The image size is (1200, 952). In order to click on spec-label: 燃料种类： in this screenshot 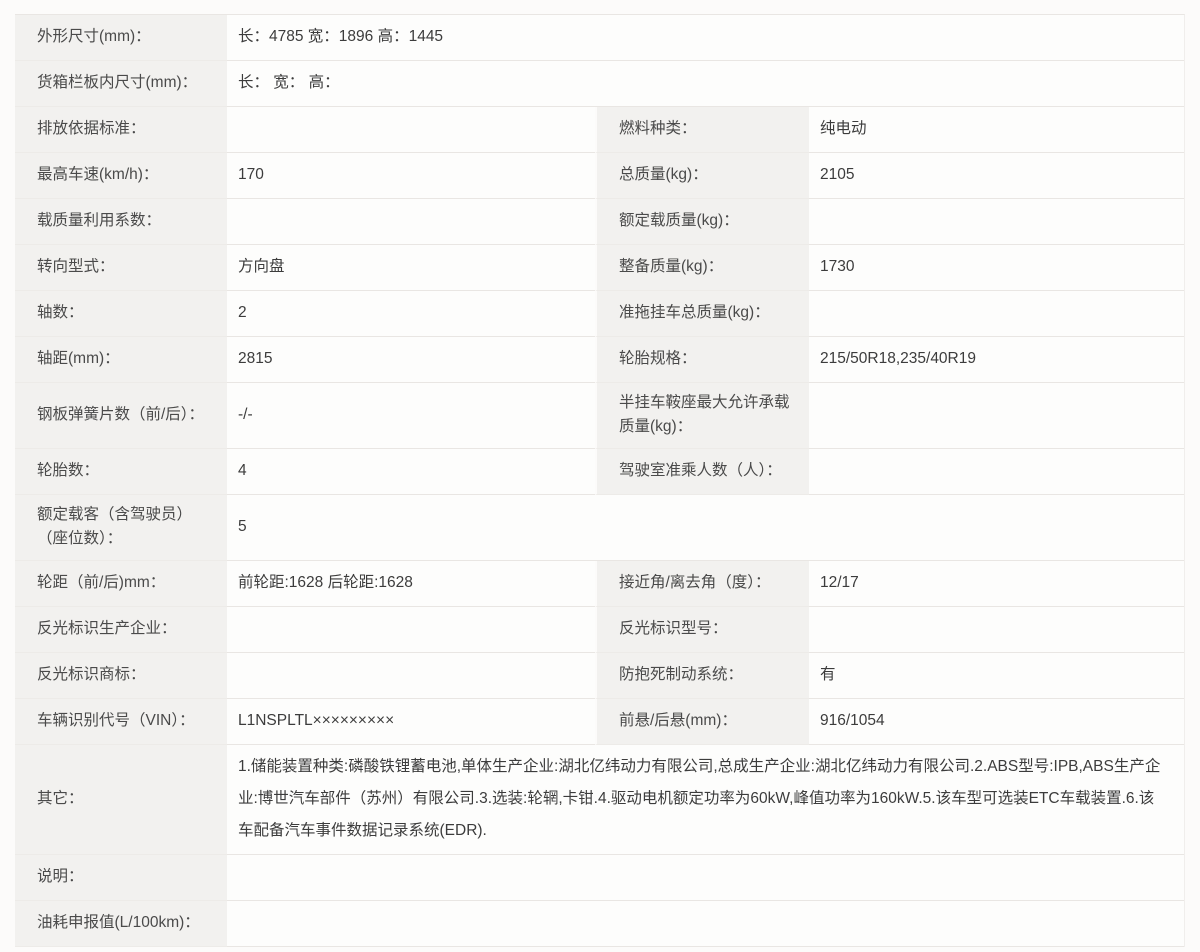, I will do `click(702, 130)`.